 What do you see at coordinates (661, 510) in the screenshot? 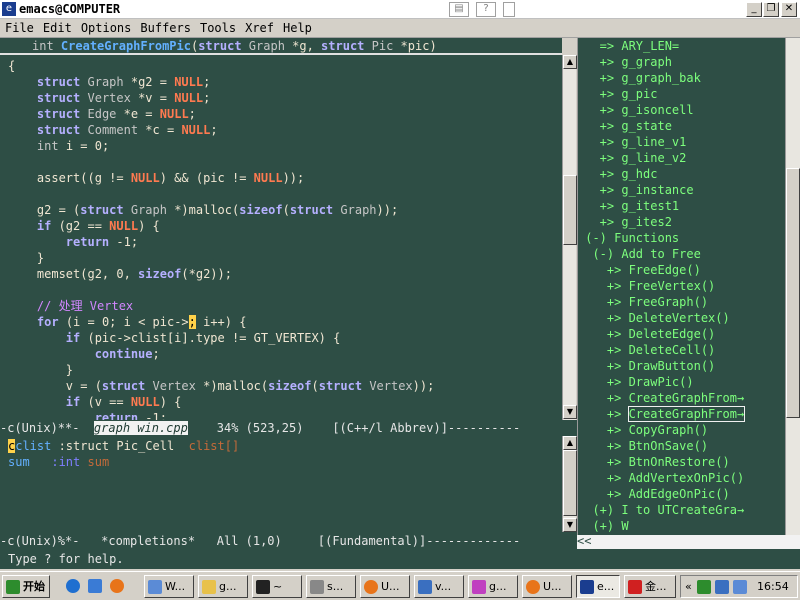
I see `tree-item: (+) I to UTCreateGra→` at bounding box center [661, 510].